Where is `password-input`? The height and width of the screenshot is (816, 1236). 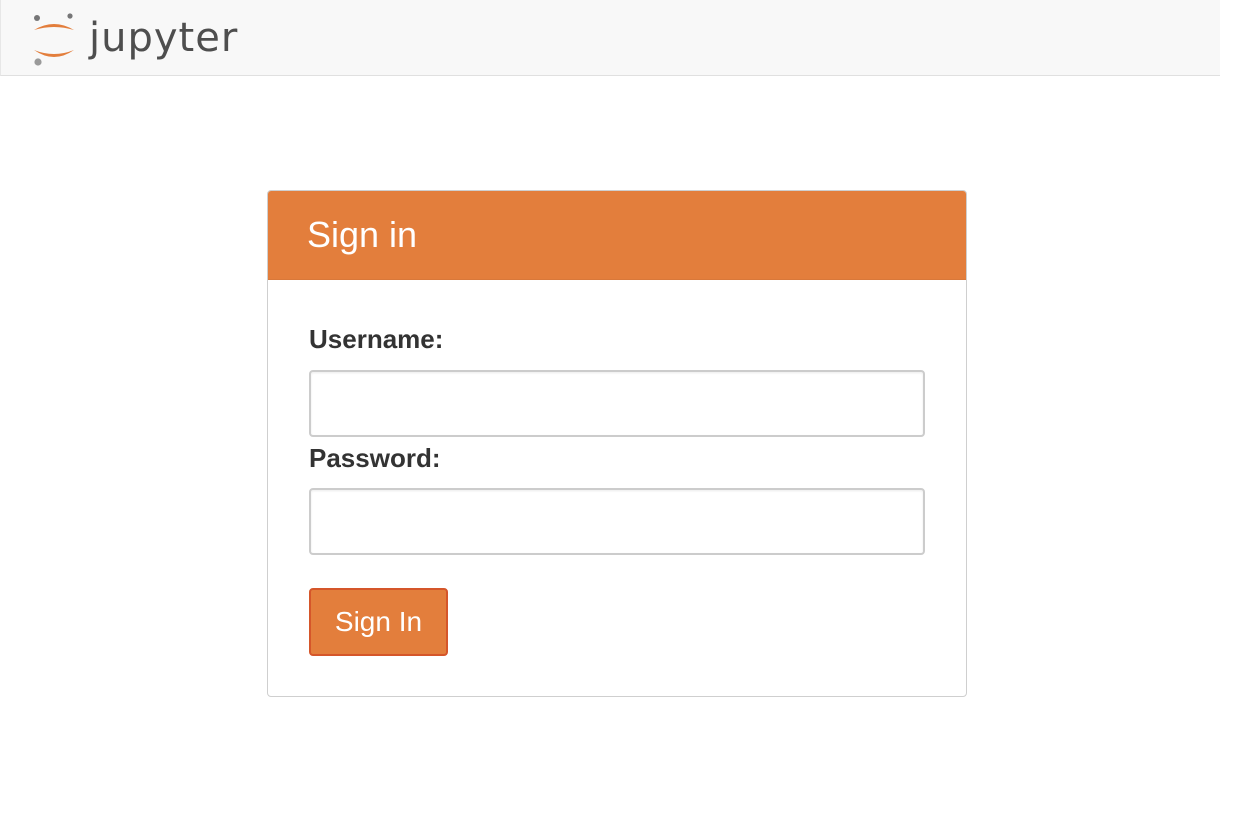 password-input is located at coordinates (617, 521).